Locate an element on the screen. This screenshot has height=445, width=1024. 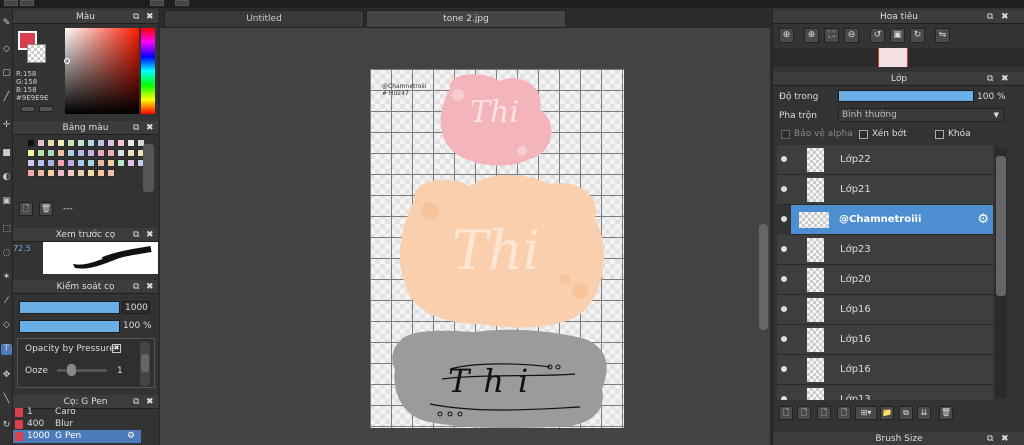
color-picker-cursor is located at coordinates (67, 61).